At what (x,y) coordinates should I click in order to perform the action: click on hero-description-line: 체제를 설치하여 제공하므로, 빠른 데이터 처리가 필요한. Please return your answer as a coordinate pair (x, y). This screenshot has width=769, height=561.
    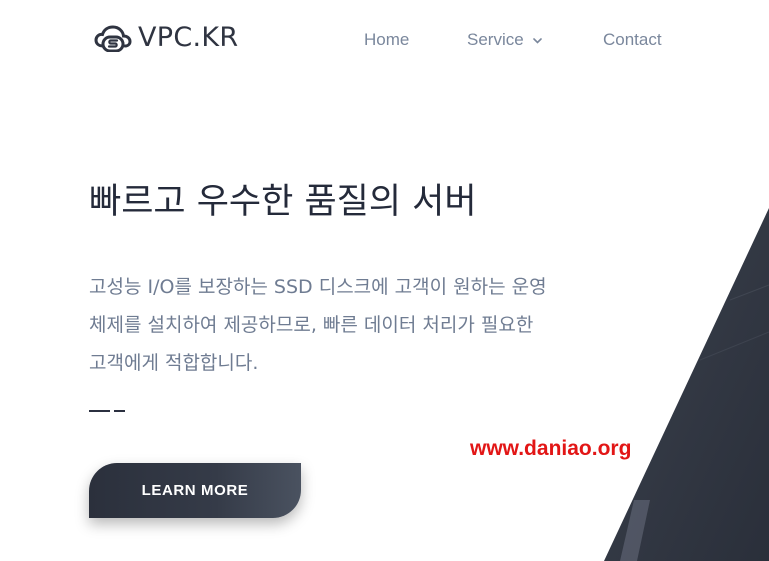
    Looking at the image, I should click on (311, 325).